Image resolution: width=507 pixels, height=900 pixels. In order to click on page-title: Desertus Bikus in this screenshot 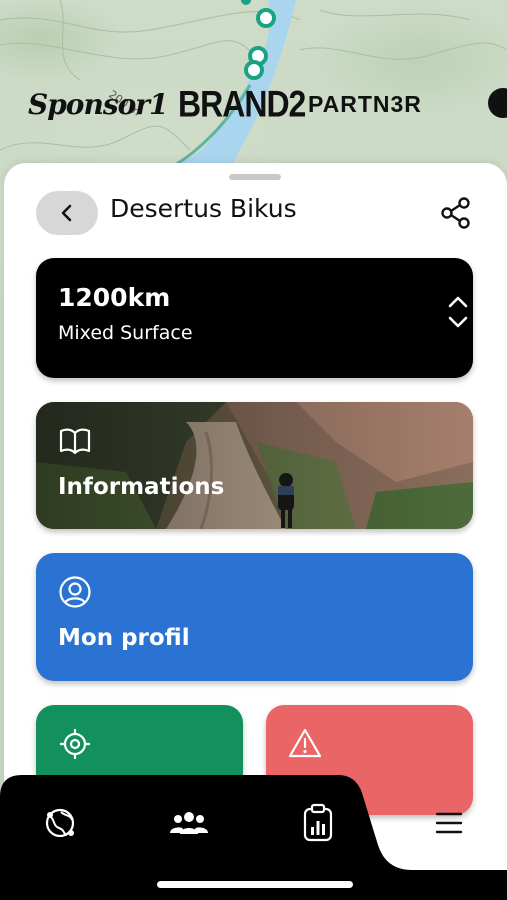, I will do `click(203, 208)`.